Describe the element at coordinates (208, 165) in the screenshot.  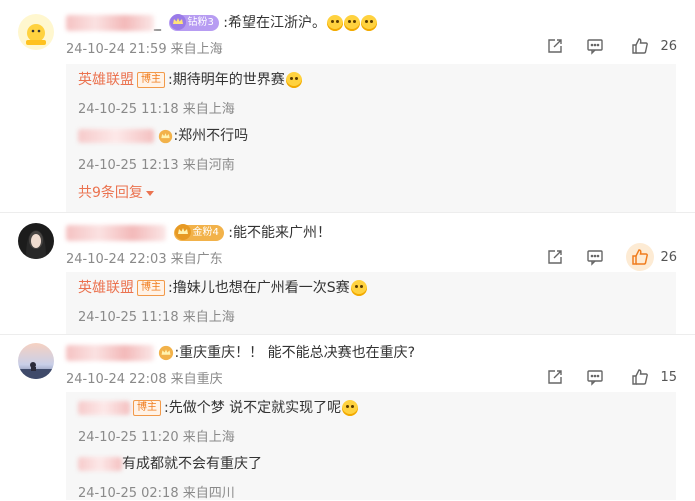
I see `location: 来自河南` at that location.